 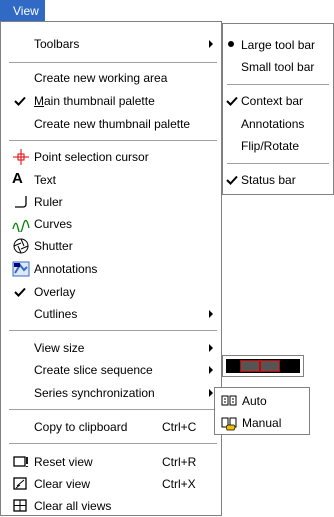 I want to click on menu-item-label: Create slice sequence, so click(x=93, y=370).